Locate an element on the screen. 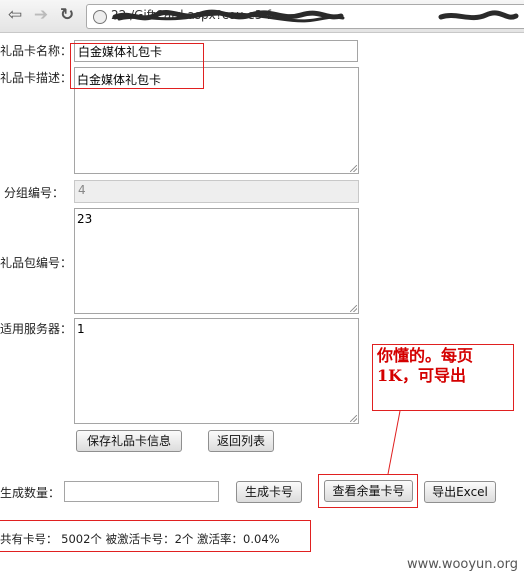  watermark: www.wooyun.org is located at coordinates (462, 564).